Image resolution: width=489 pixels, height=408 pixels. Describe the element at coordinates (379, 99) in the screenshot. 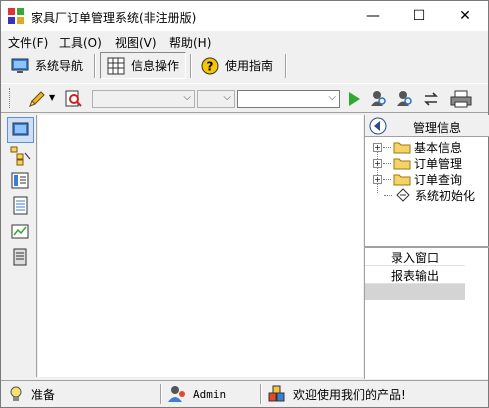

I see `user-search-icon` at that location.